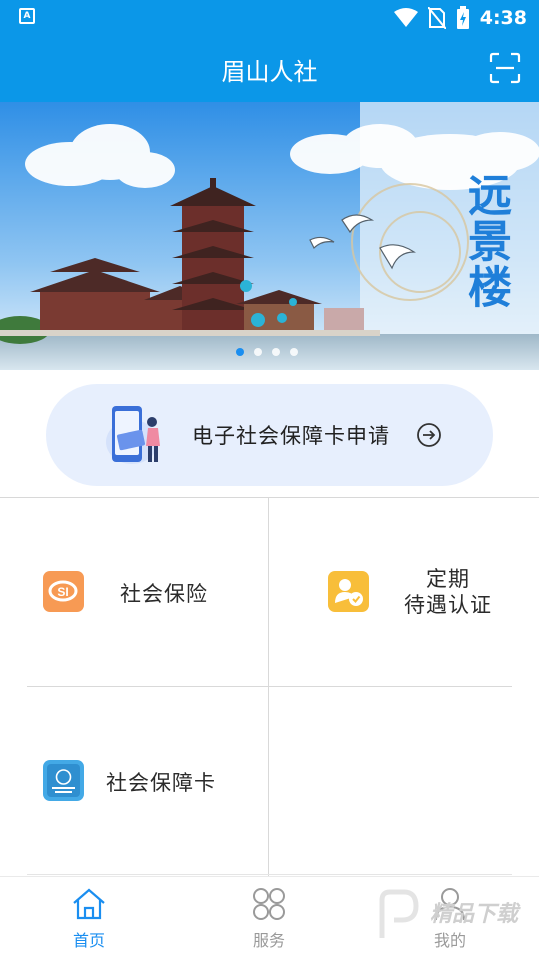 The width and height of the screenshot is (539, 958). I want to click on service-label: 社会保险, so click(164, 594).